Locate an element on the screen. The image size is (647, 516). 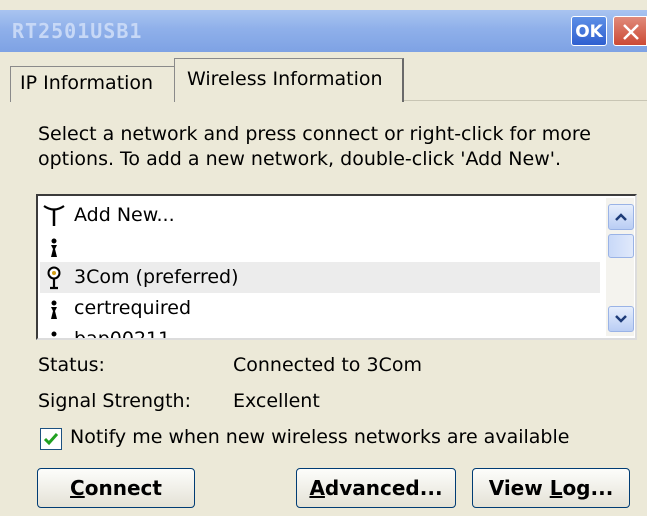
tab-divider is located at coordinates (525, 100).